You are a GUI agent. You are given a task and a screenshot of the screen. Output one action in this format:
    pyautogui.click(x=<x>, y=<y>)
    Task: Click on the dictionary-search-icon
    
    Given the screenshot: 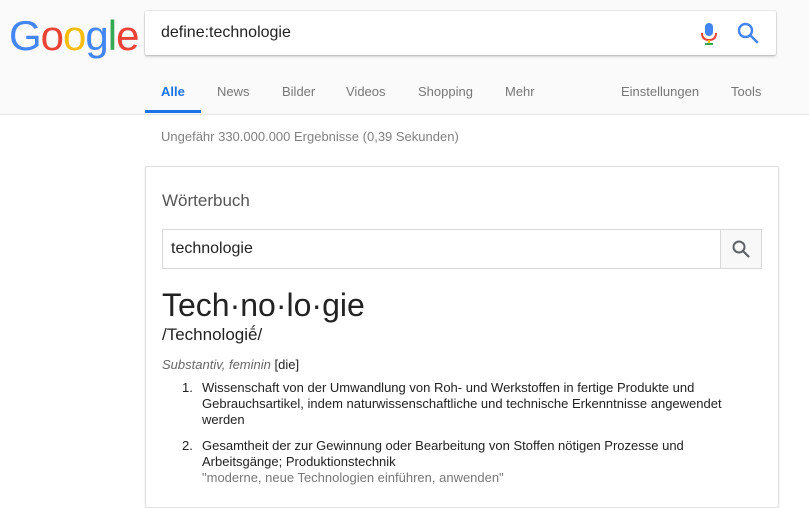 What is the action you would take?
    pyautogui.click(x=741, y=249)
    